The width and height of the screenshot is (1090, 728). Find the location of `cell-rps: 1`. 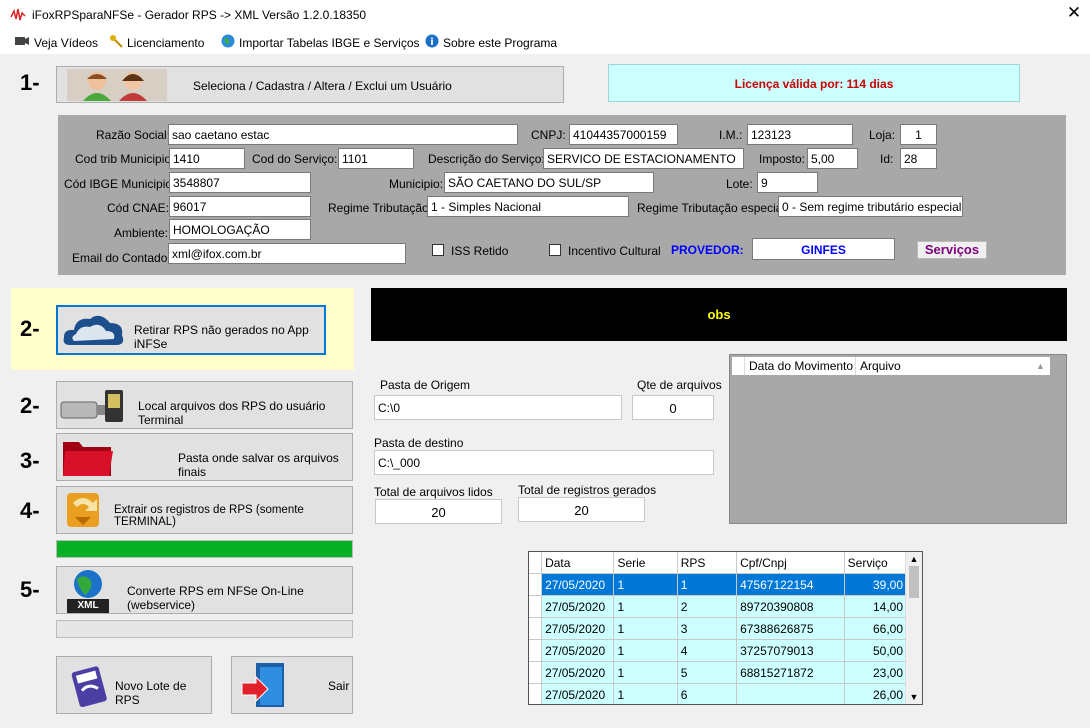

cell-rps: 1 is located at coordinates (707, 584).